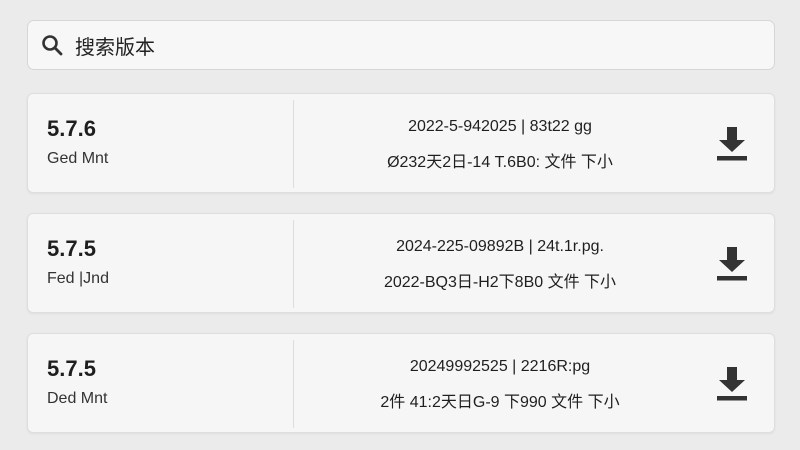 This screenshot has width=800, height=450. What do you see at coordinates (500, 126) in the screenshot?
I see `release-date-size: 2022-5-942025 | 83t22 gg` at bounding box center [500, 126].